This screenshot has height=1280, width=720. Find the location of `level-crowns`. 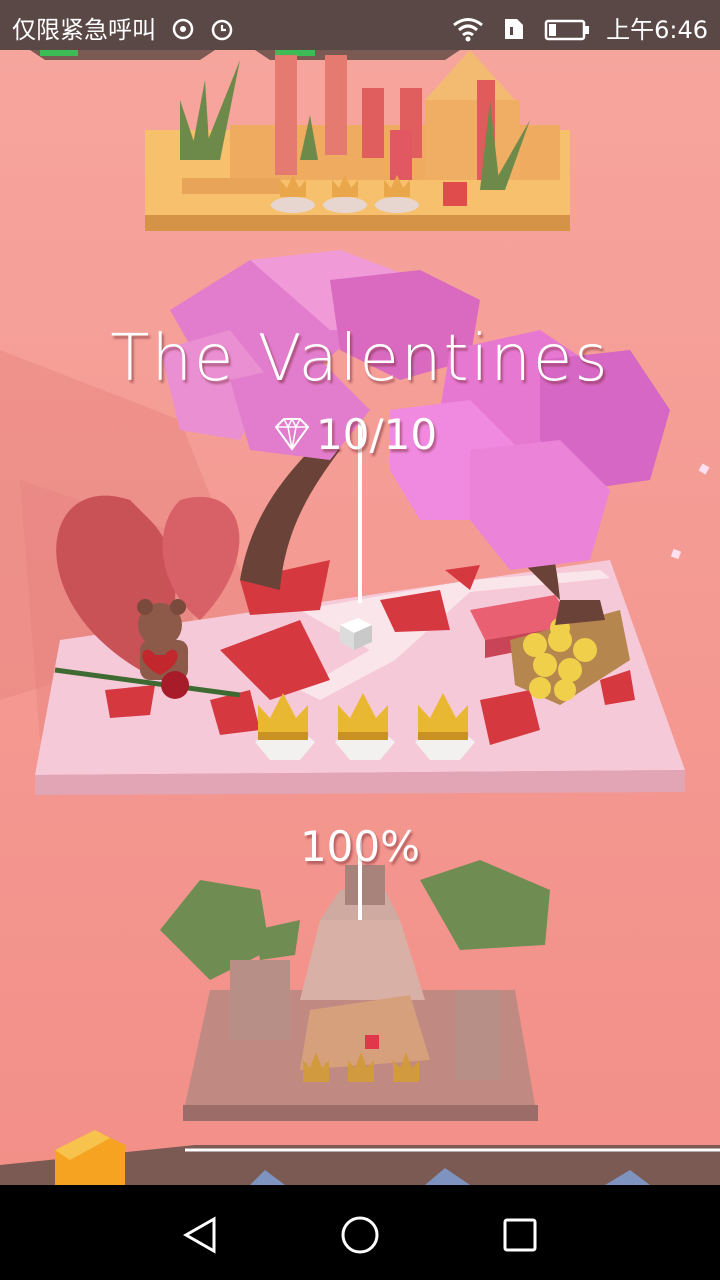

level-crowns is located at coordinates (365, 726).